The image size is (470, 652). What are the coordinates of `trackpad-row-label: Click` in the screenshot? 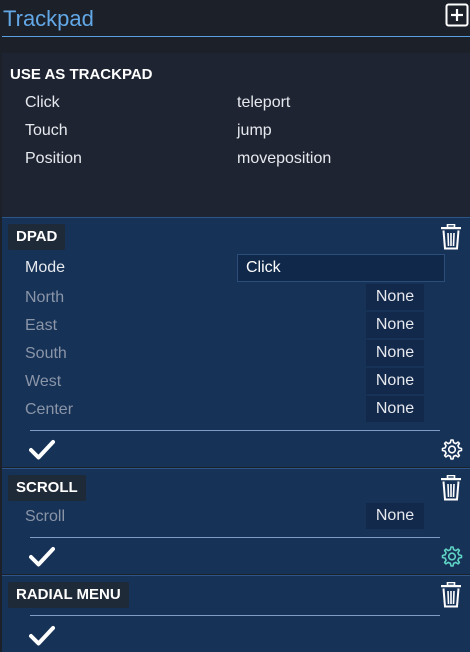 It's located at (42, 102).